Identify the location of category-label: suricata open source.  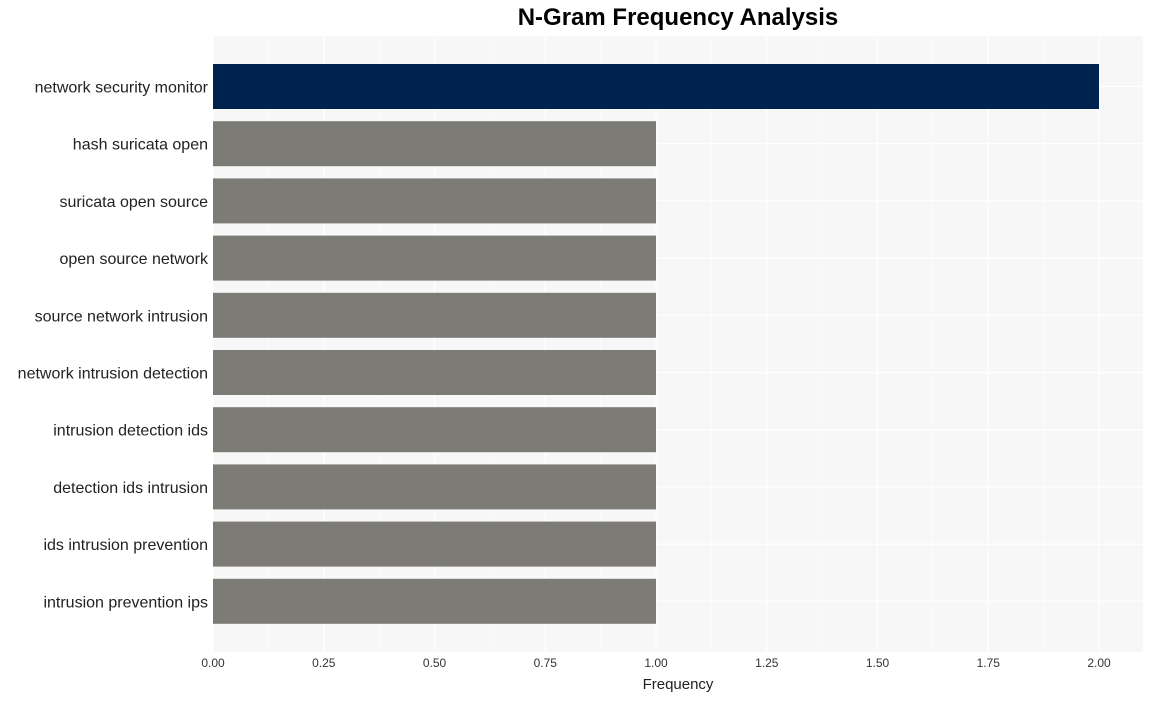
(133, 202).